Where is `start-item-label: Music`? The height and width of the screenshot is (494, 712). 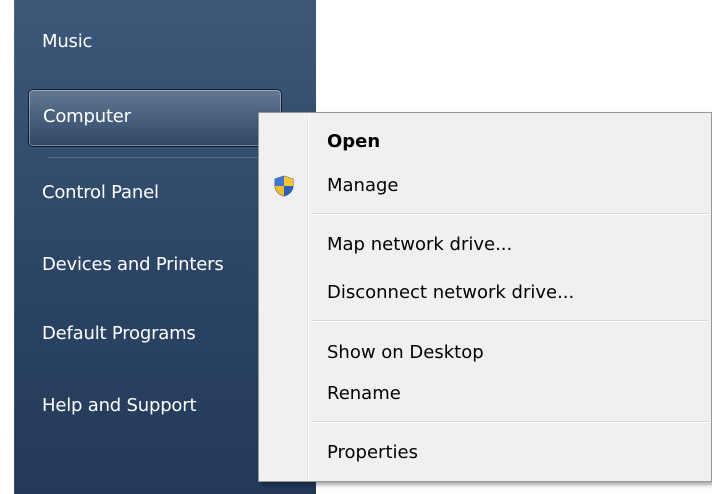 start-item-label: Music is located at coordinates (67, 41).